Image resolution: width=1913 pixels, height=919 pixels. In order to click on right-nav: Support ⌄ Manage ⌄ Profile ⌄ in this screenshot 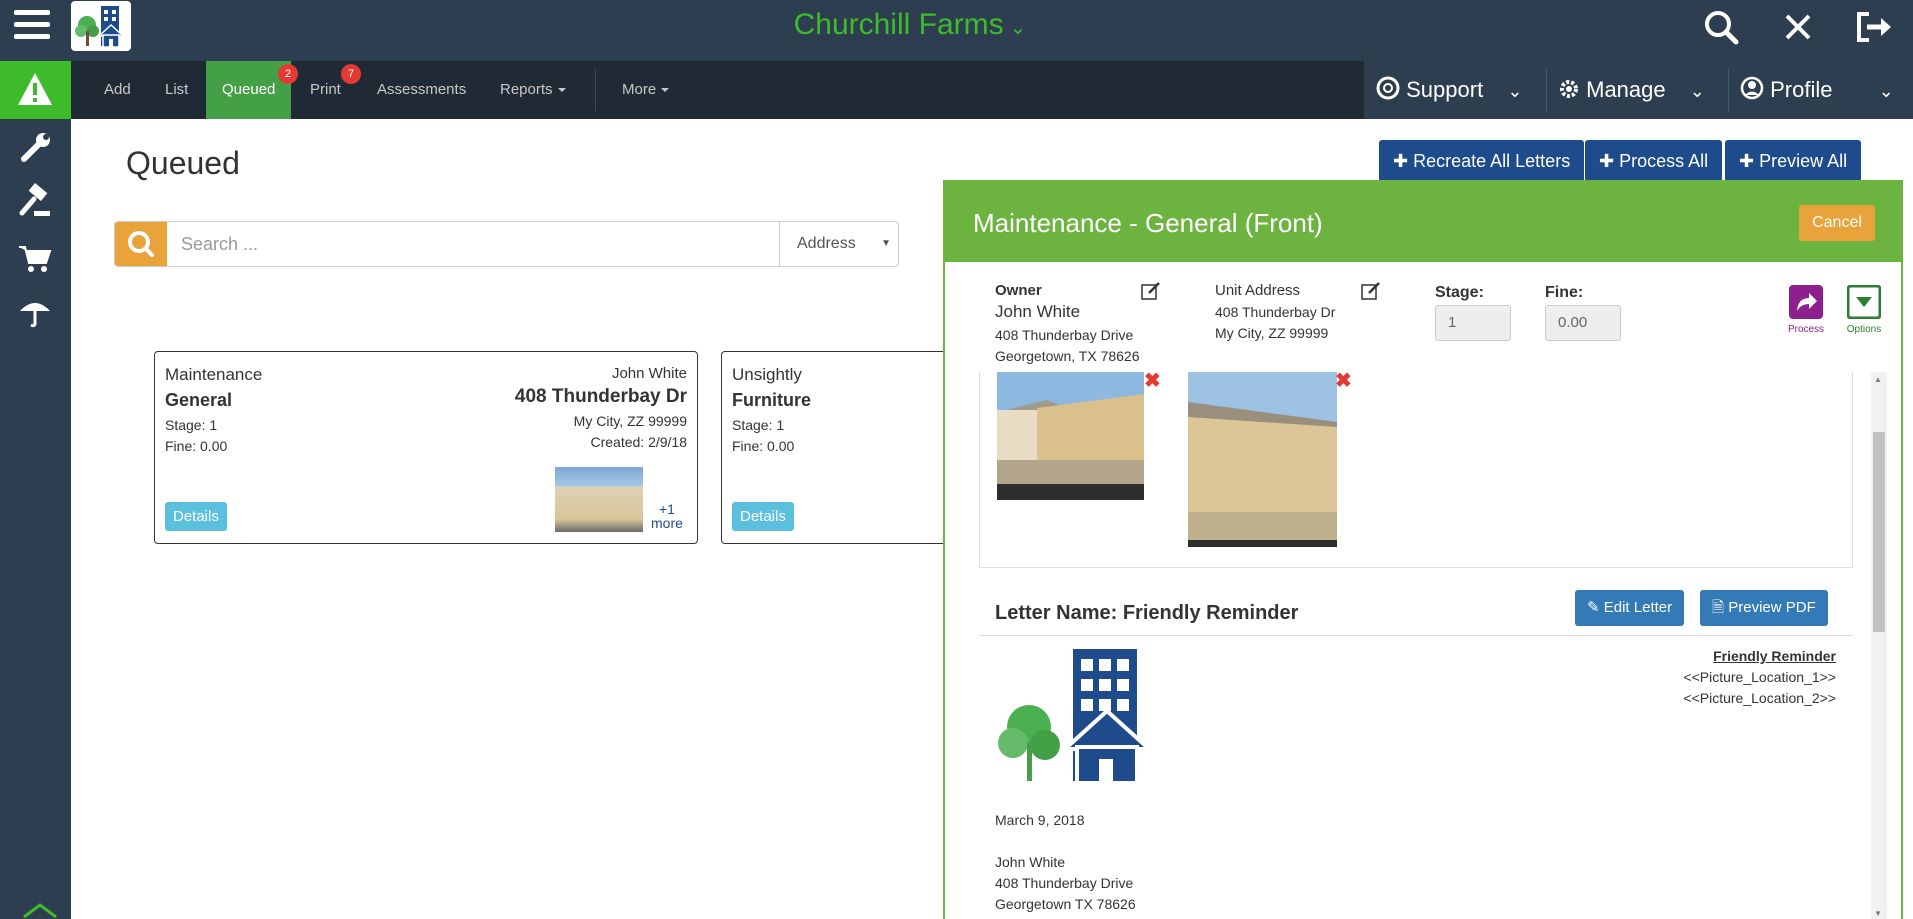, I will do `click(1638, 90)`.